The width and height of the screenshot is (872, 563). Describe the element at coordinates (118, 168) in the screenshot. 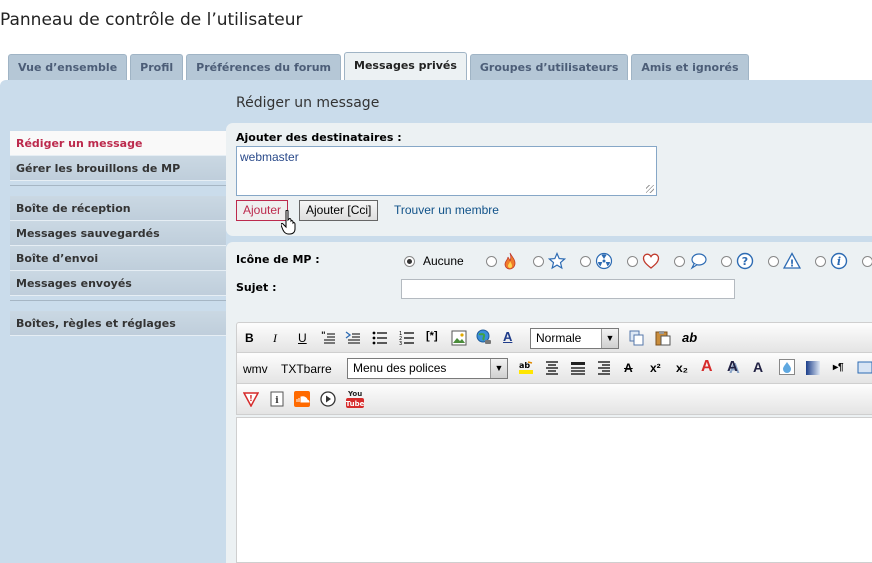

I see `sidebar-item-drafts: Gérer les brouillons de MP` at that location.